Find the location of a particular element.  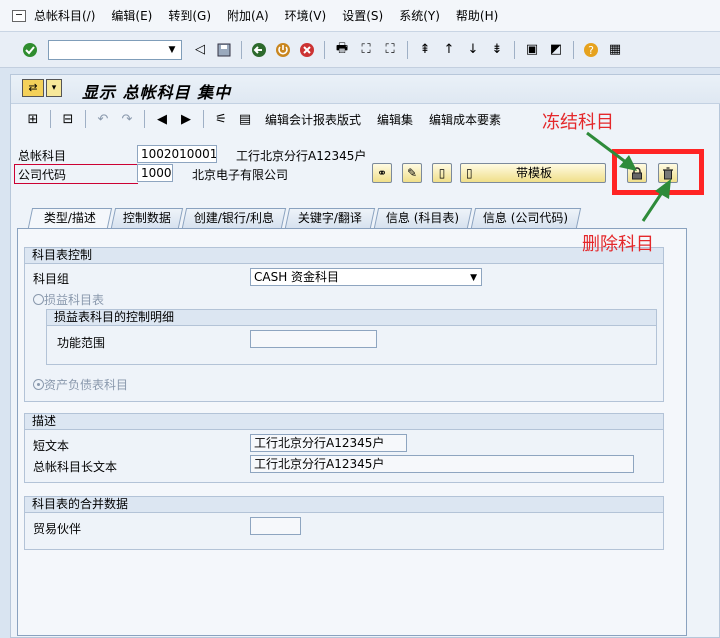

long-text-label: 总帐科目长文本 is located at coordinates (75, 467).